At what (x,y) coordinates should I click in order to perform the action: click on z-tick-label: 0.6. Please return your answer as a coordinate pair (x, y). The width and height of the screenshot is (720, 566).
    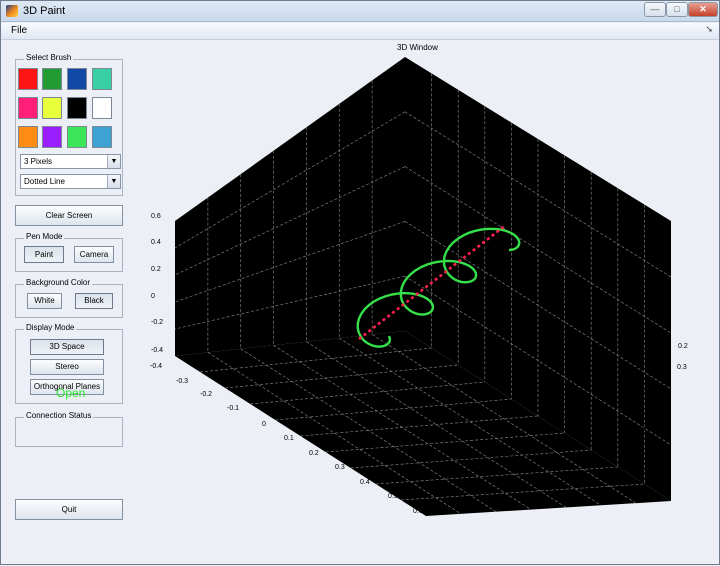
    Looking at the image, I should click on (156, 216).